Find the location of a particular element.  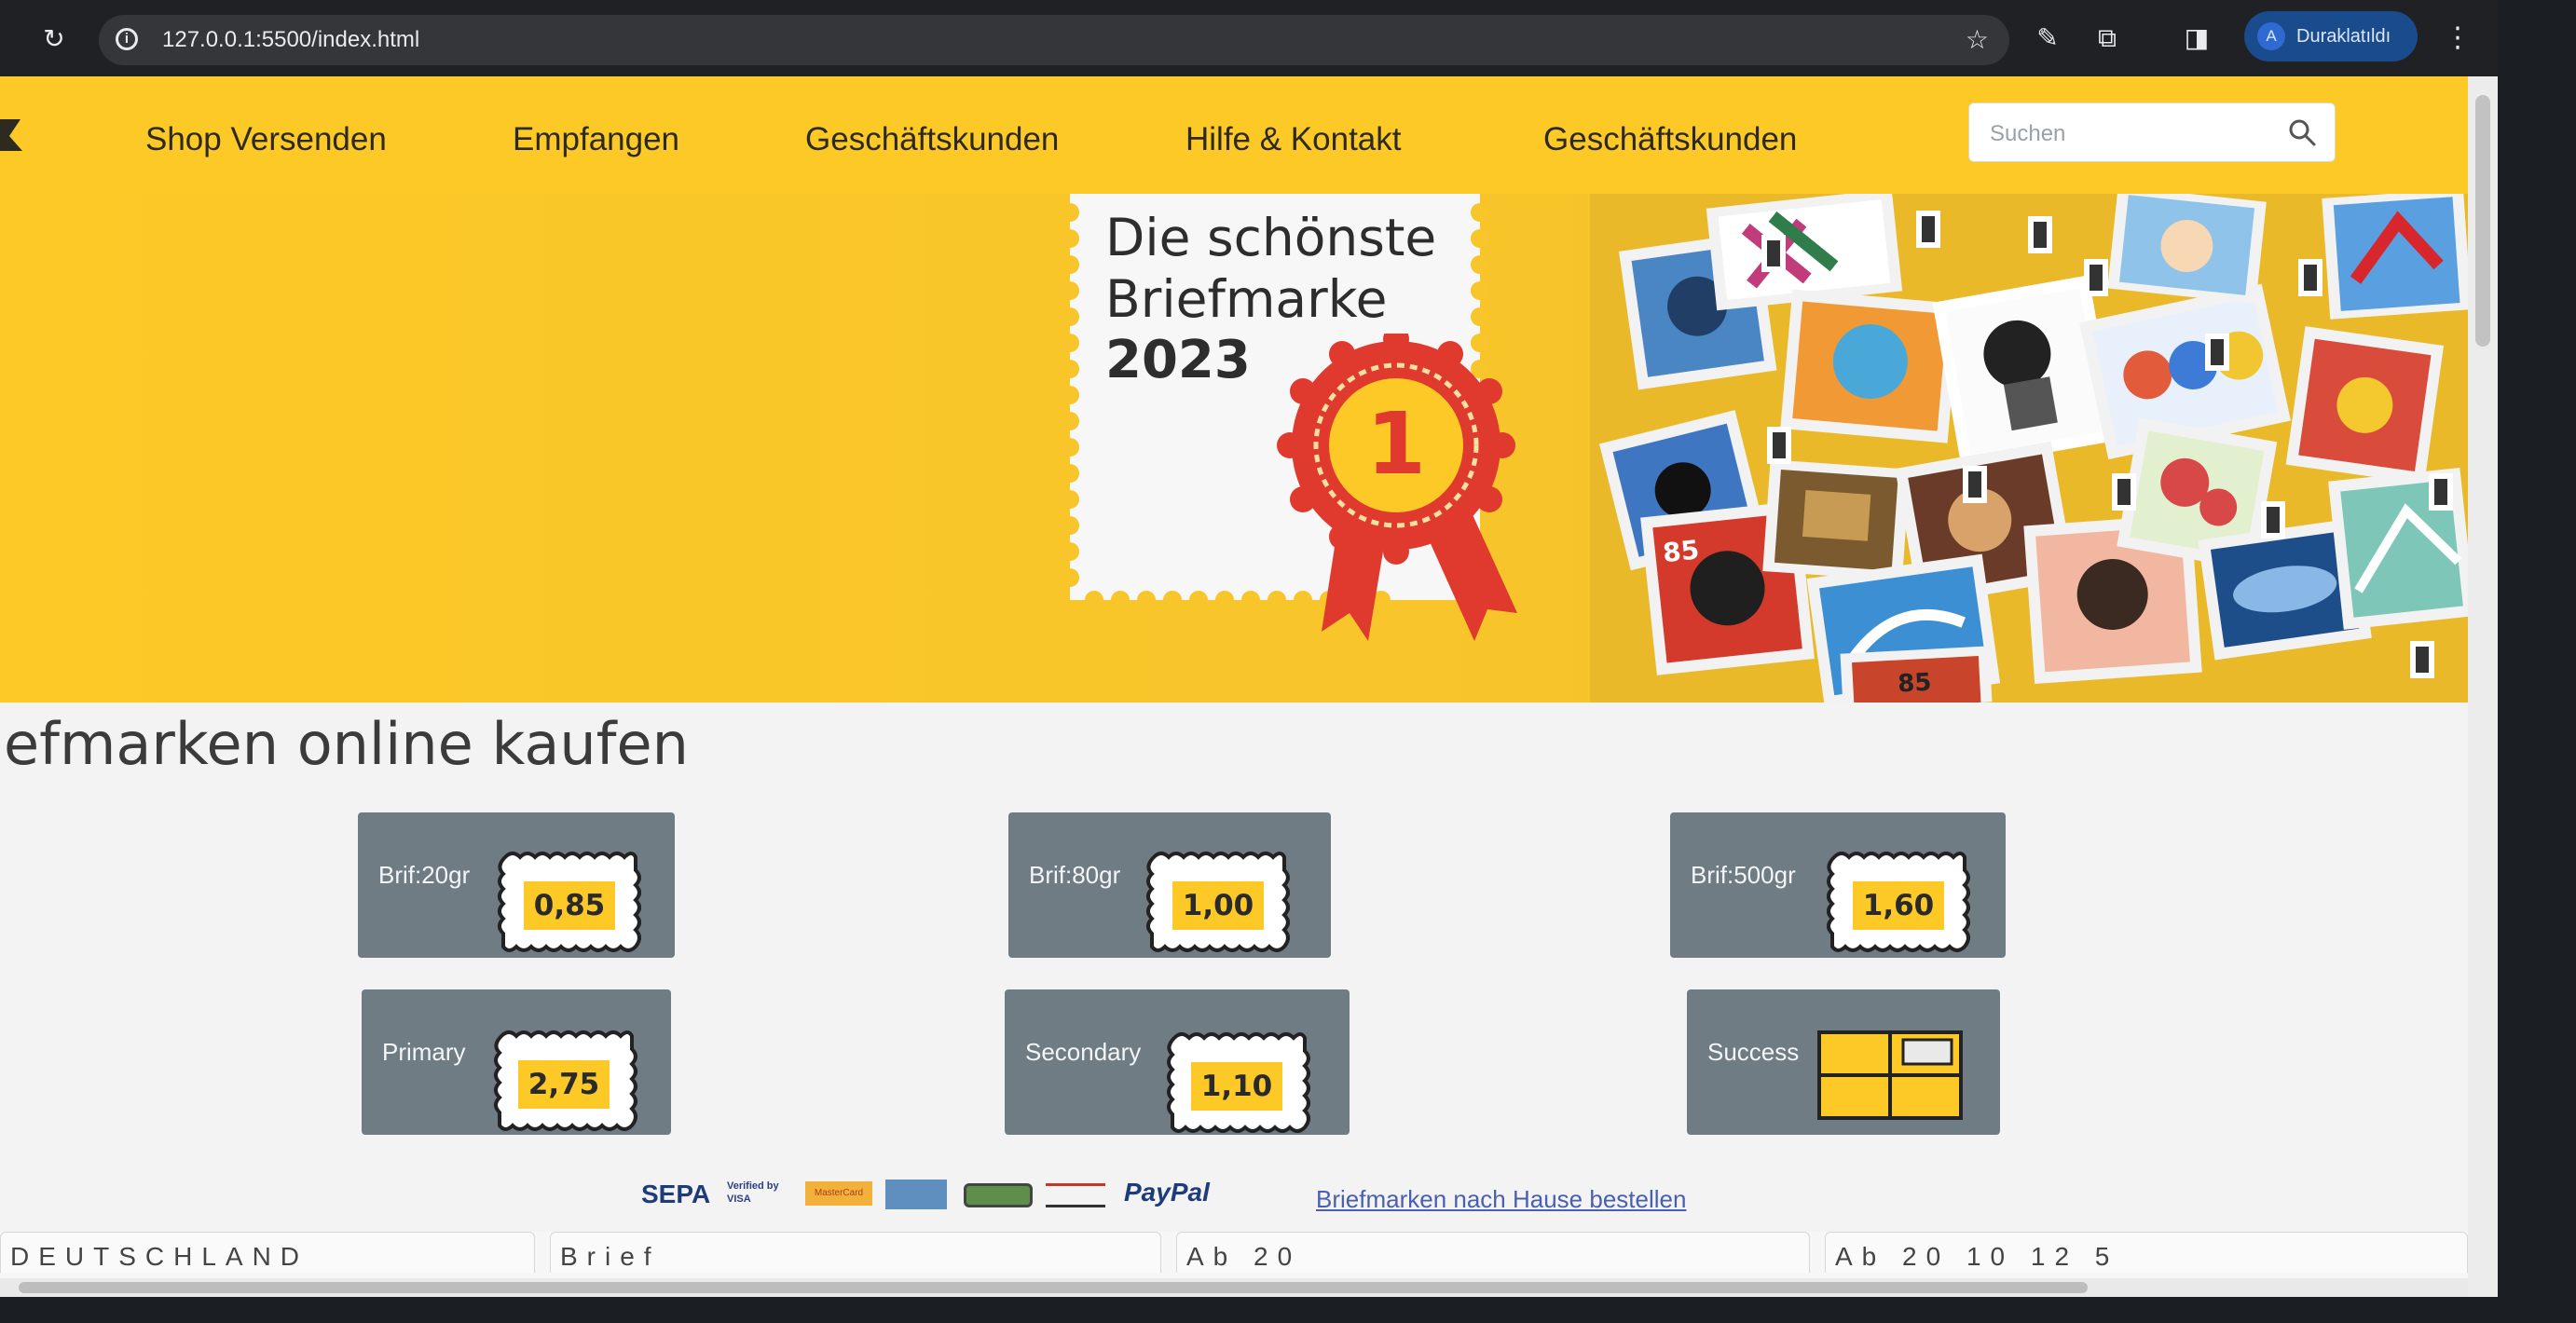

profile-name: Duraklatıldı is located at coordinates (2343, 36).